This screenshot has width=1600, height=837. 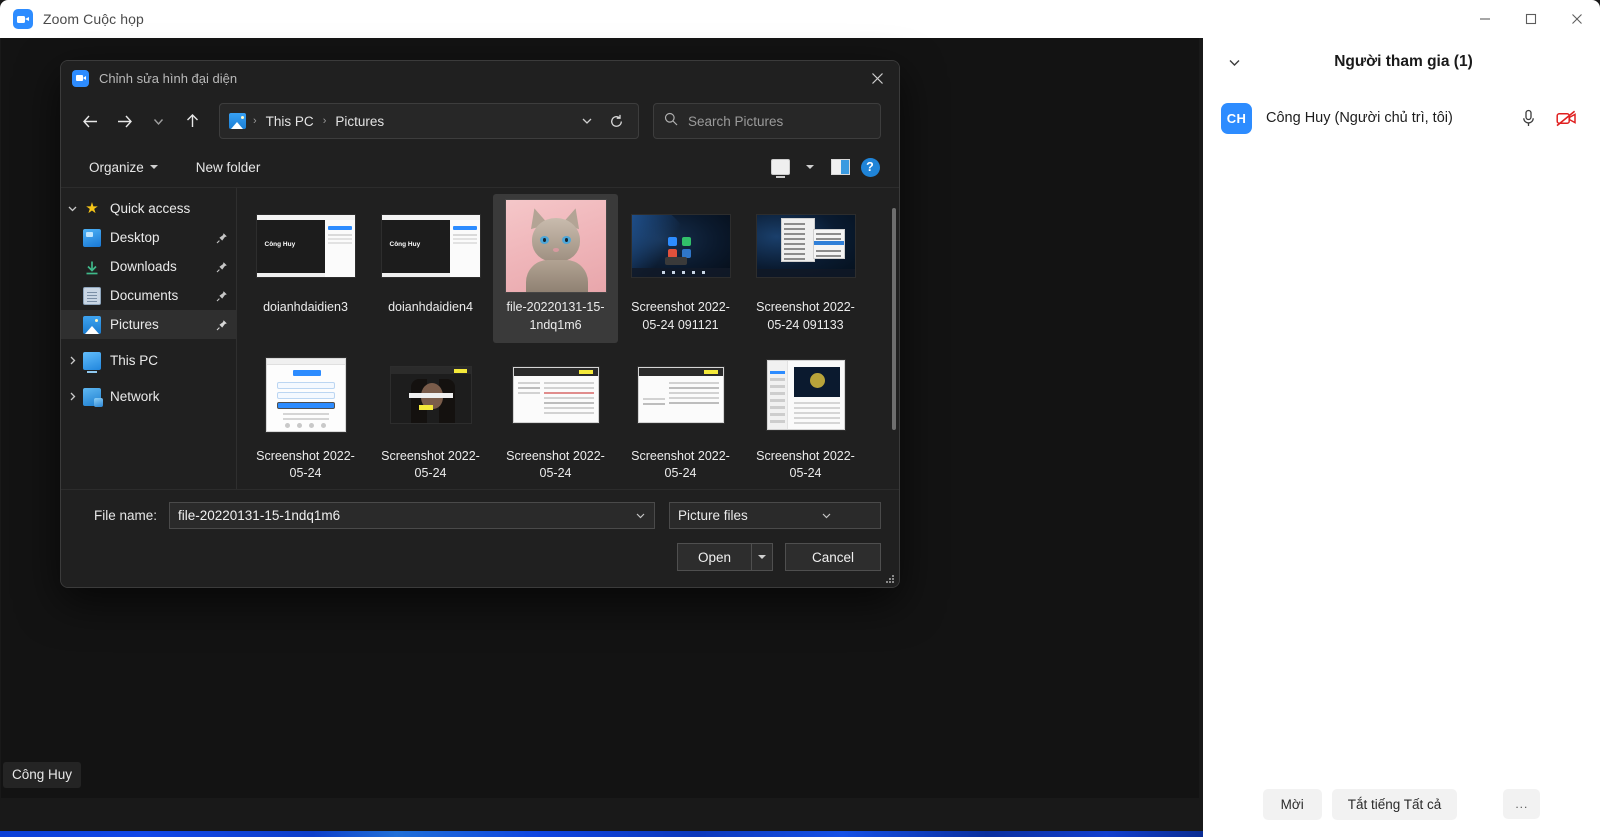 What do you see at coordinates (840, 167) in the screenshot?
I see `preview-pane-icon` at bounding box center [840, 167].